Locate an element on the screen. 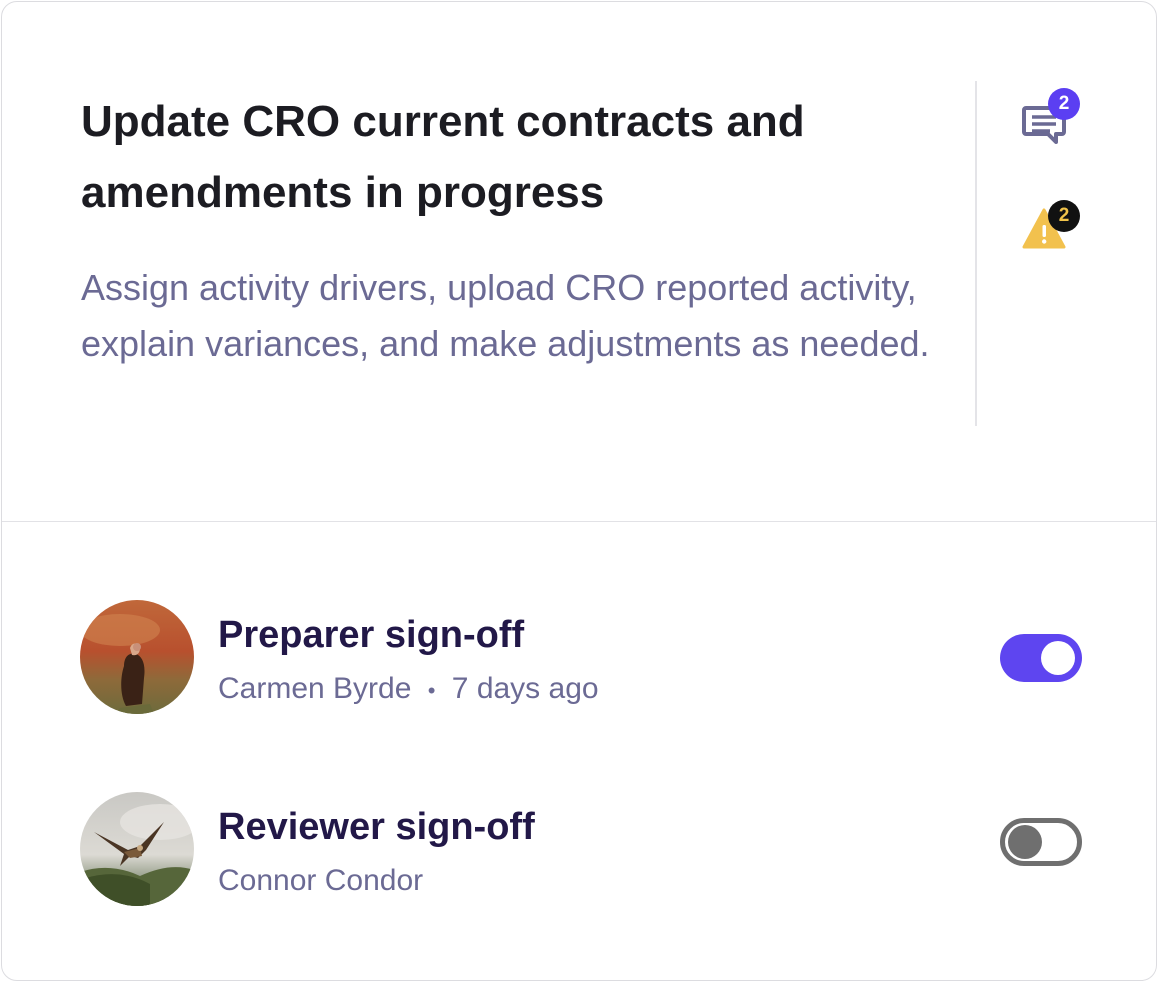 This screenshot has width=1160, height=984. warnings-button: 2 is located at coordinates (1052, 222).